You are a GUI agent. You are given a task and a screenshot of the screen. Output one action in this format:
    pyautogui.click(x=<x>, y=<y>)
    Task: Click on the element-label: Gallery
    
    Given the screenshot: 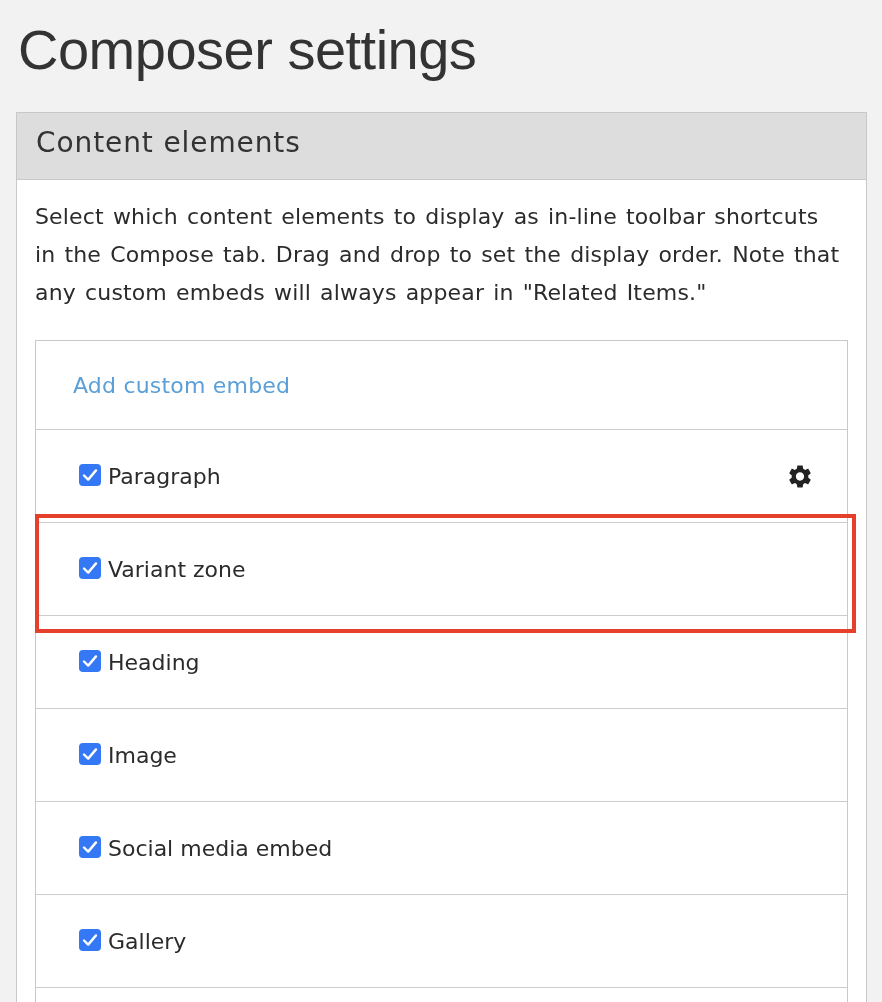 What is the action you would take?
    pyautogui.click(x=147, y=941)
    